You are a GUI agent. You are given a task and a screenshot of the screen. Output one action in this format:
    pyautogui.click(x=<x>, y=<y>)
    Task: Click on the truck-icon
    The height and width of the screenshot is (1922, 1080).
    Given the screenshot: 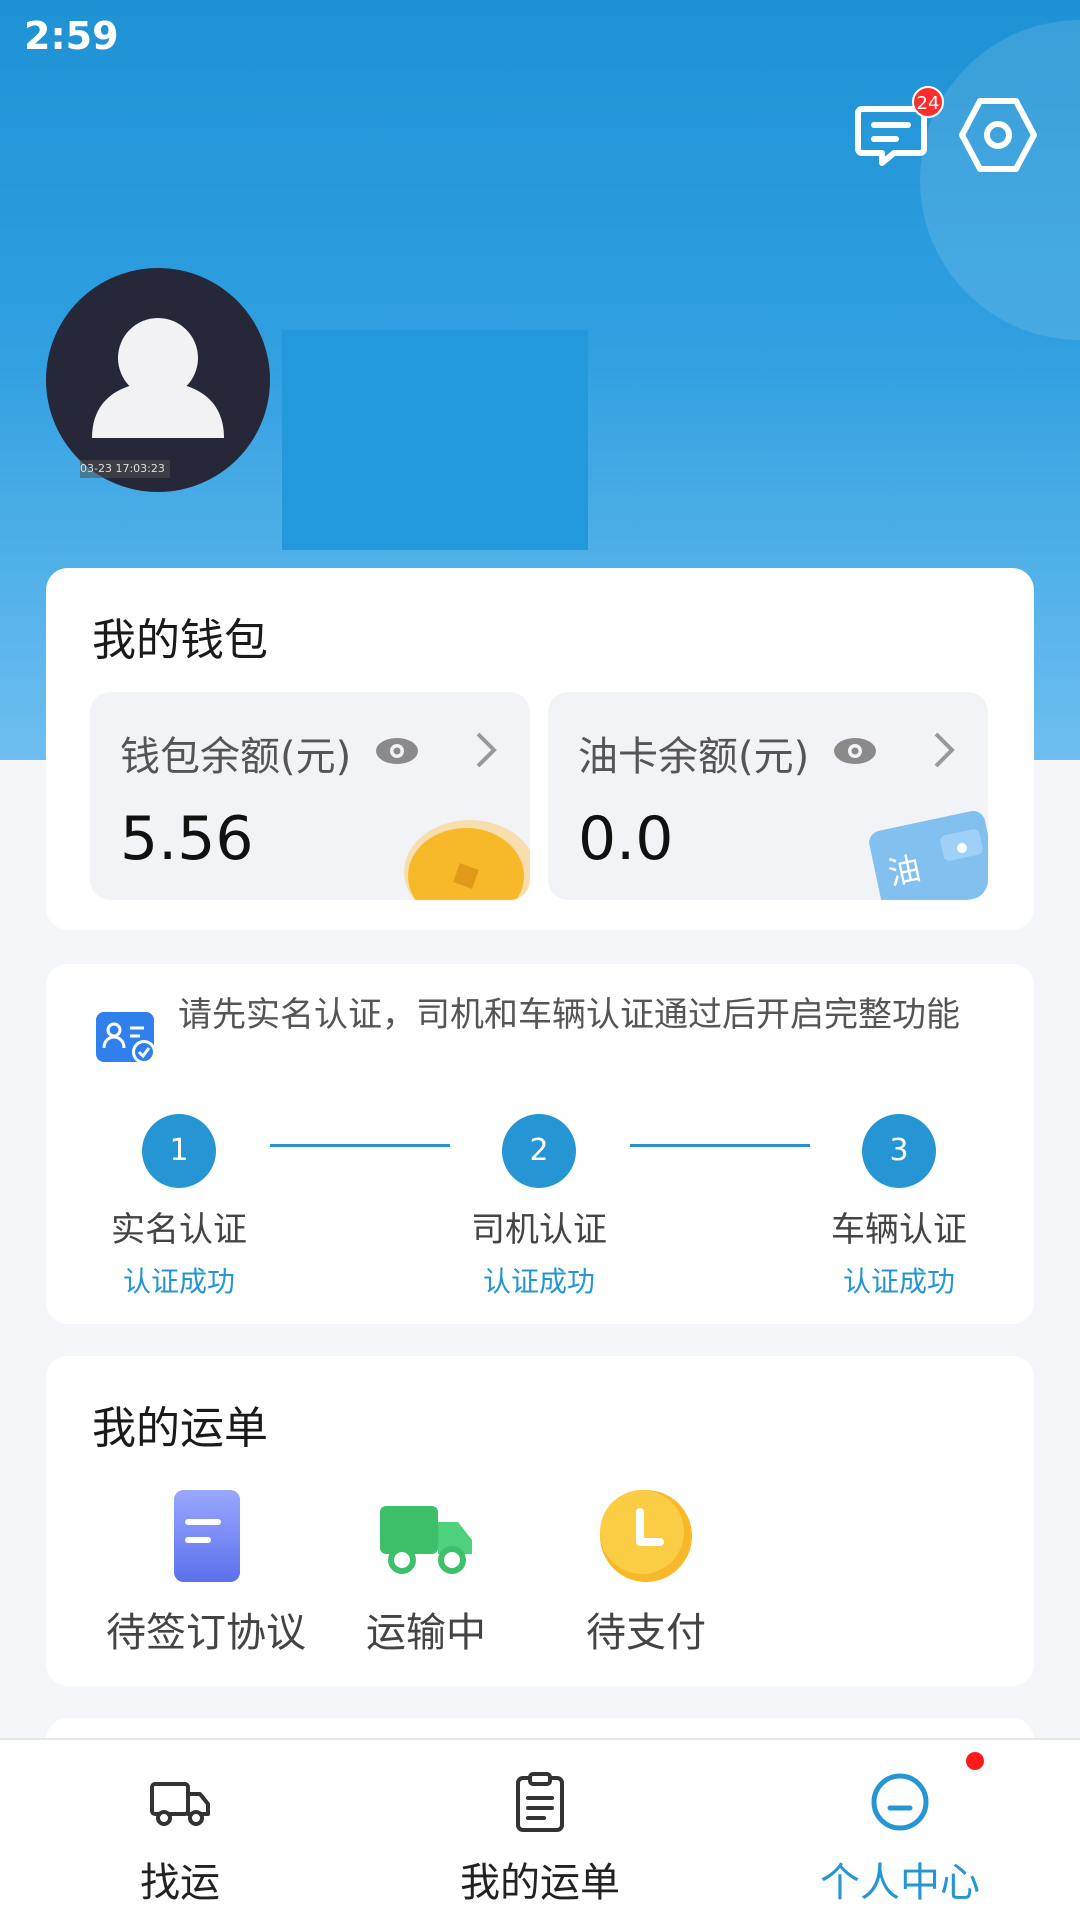 What is the action you would take?
    pyautogui.click(x=426, y=1540)
    